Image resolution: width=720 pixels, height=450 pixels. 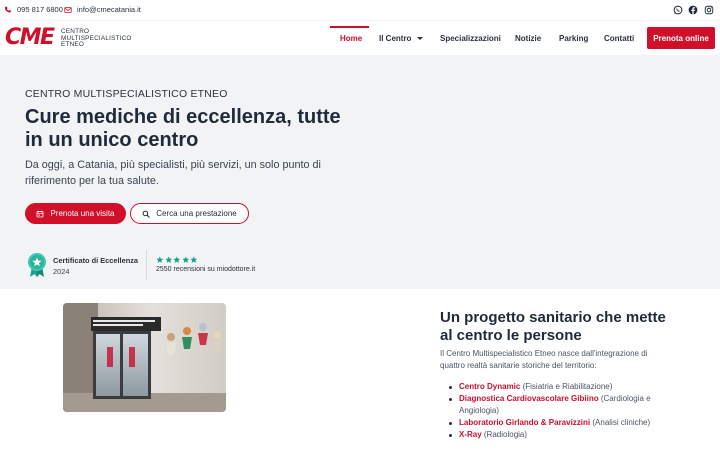 What do you see at coordinates (7, 9) in the screenshot?
I see `phone-icon` at bounding box center [7, 9].